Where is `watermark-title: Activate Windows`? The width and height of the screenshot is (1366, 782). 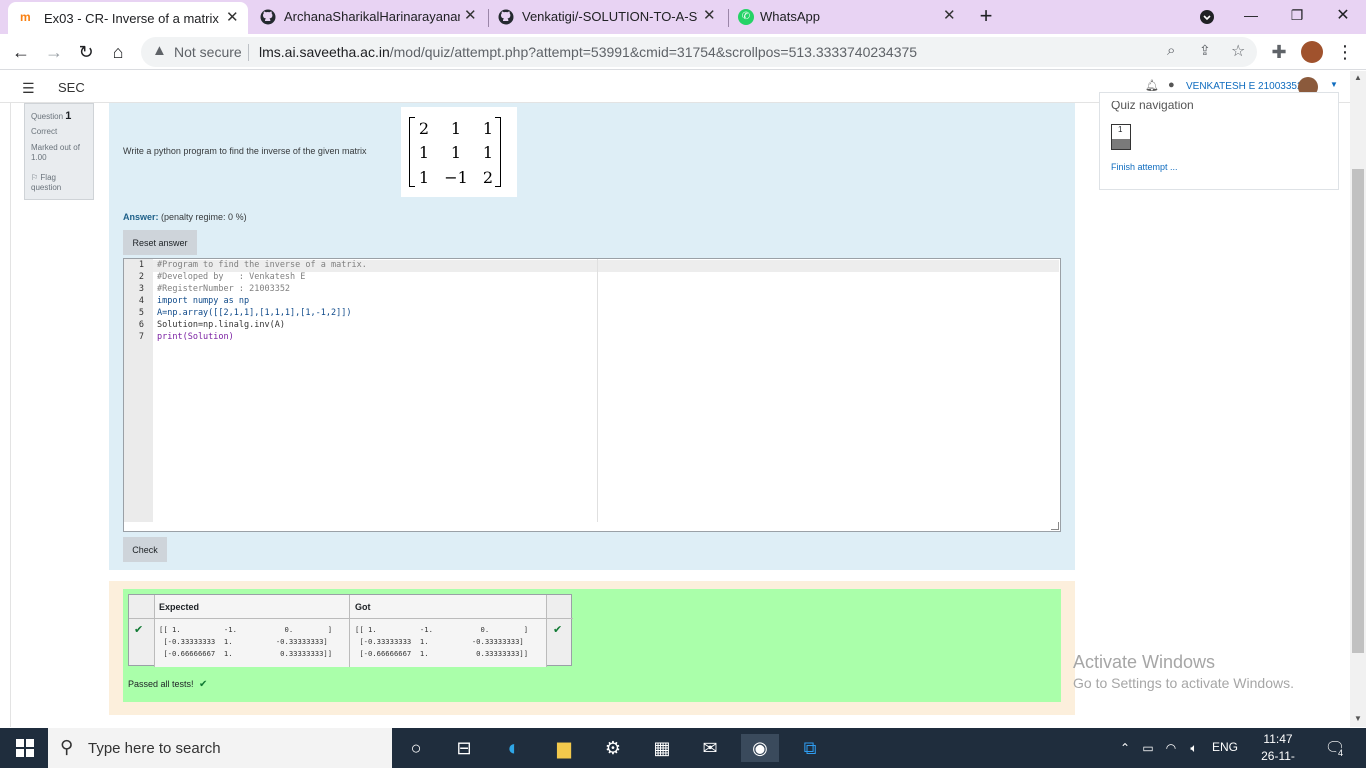 watermark-title: Activate Windows is located at coordinates (1144, 662).